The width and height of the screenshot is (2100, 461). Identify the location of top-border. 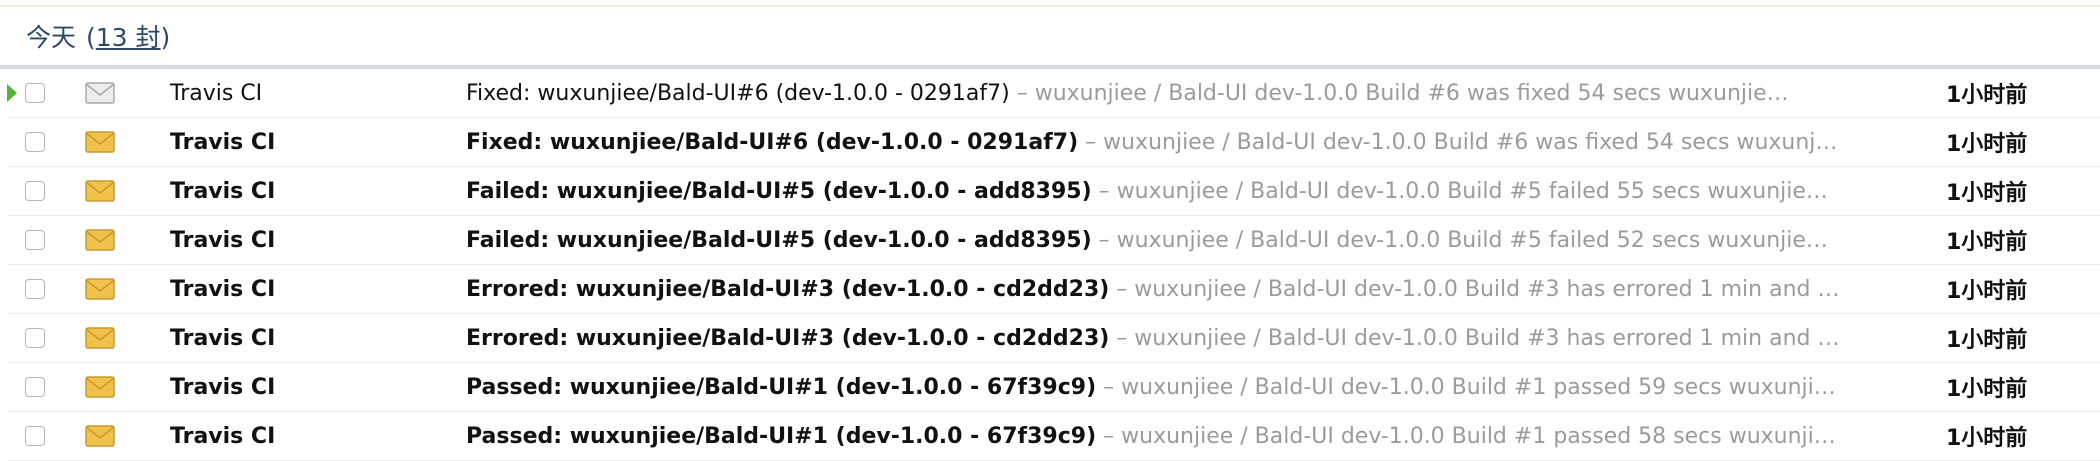
(1050, 3).